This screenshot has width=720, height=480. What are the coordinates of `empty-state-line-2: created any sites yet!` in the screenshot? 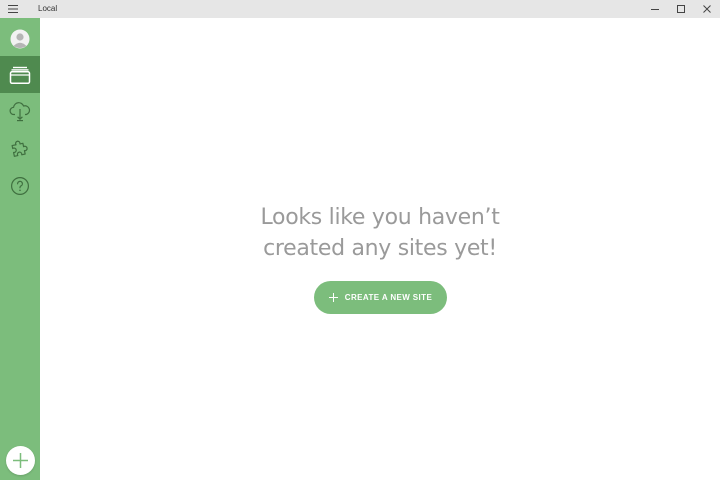 It's located at (380, 248).